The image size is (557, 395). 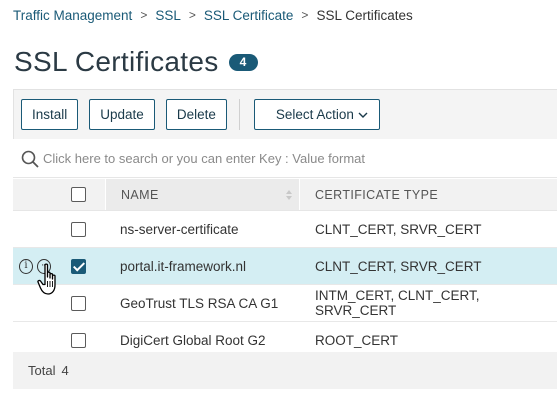 What do you see at coordinates (202, 194) in the screenshot?
I see `column-header-name: NAME` at bounding box center [202, 194].